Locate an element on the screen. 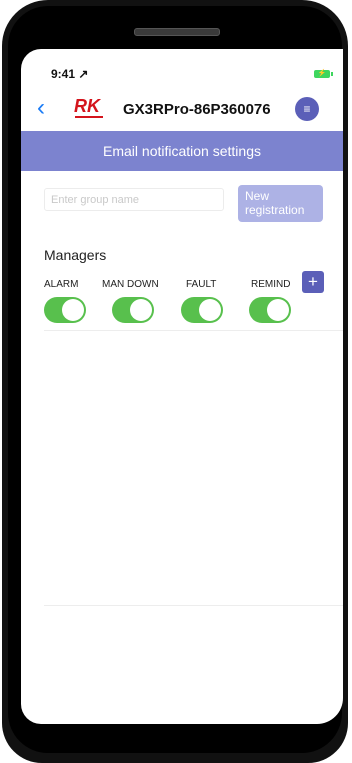 The image size is (352, 763). alarm-toggle is located at coordinates (65, 310).